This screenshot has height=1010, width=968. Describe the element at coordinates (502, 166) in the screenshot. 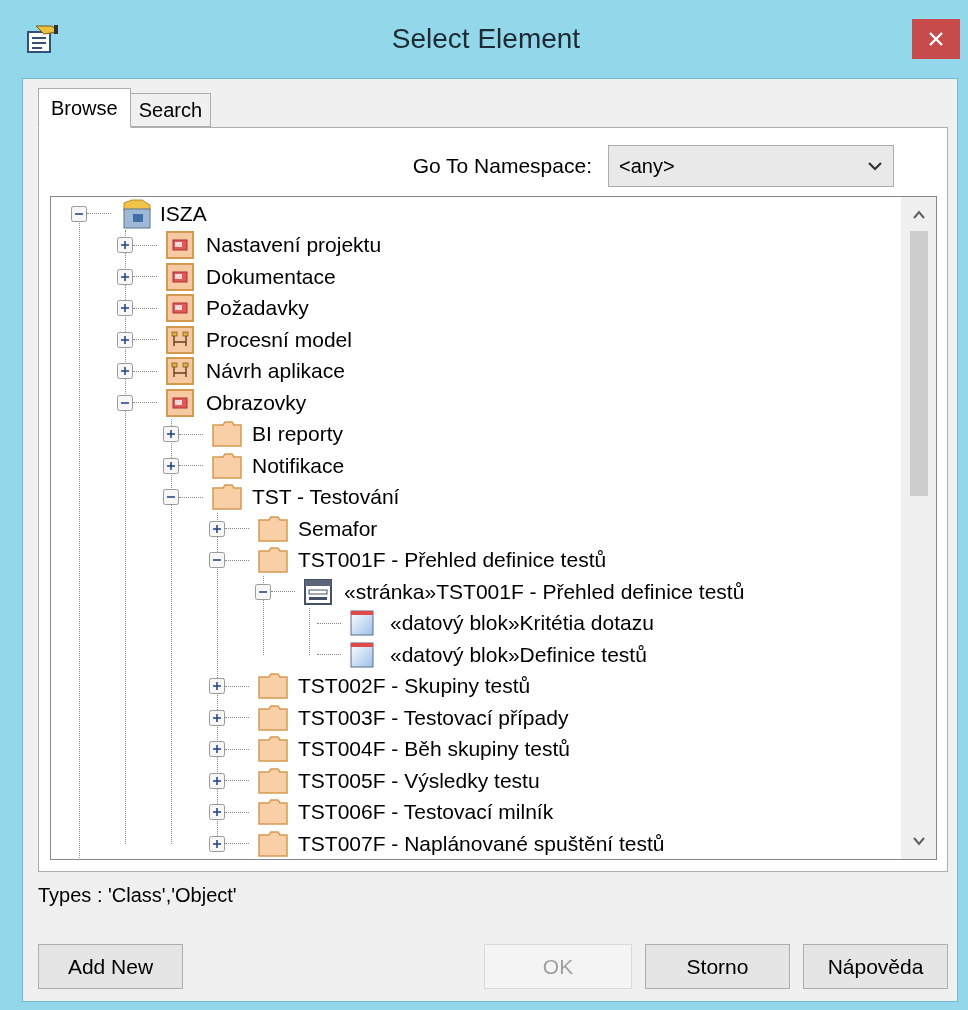

I see `namespace-label: Go To Namespace:` at that location.